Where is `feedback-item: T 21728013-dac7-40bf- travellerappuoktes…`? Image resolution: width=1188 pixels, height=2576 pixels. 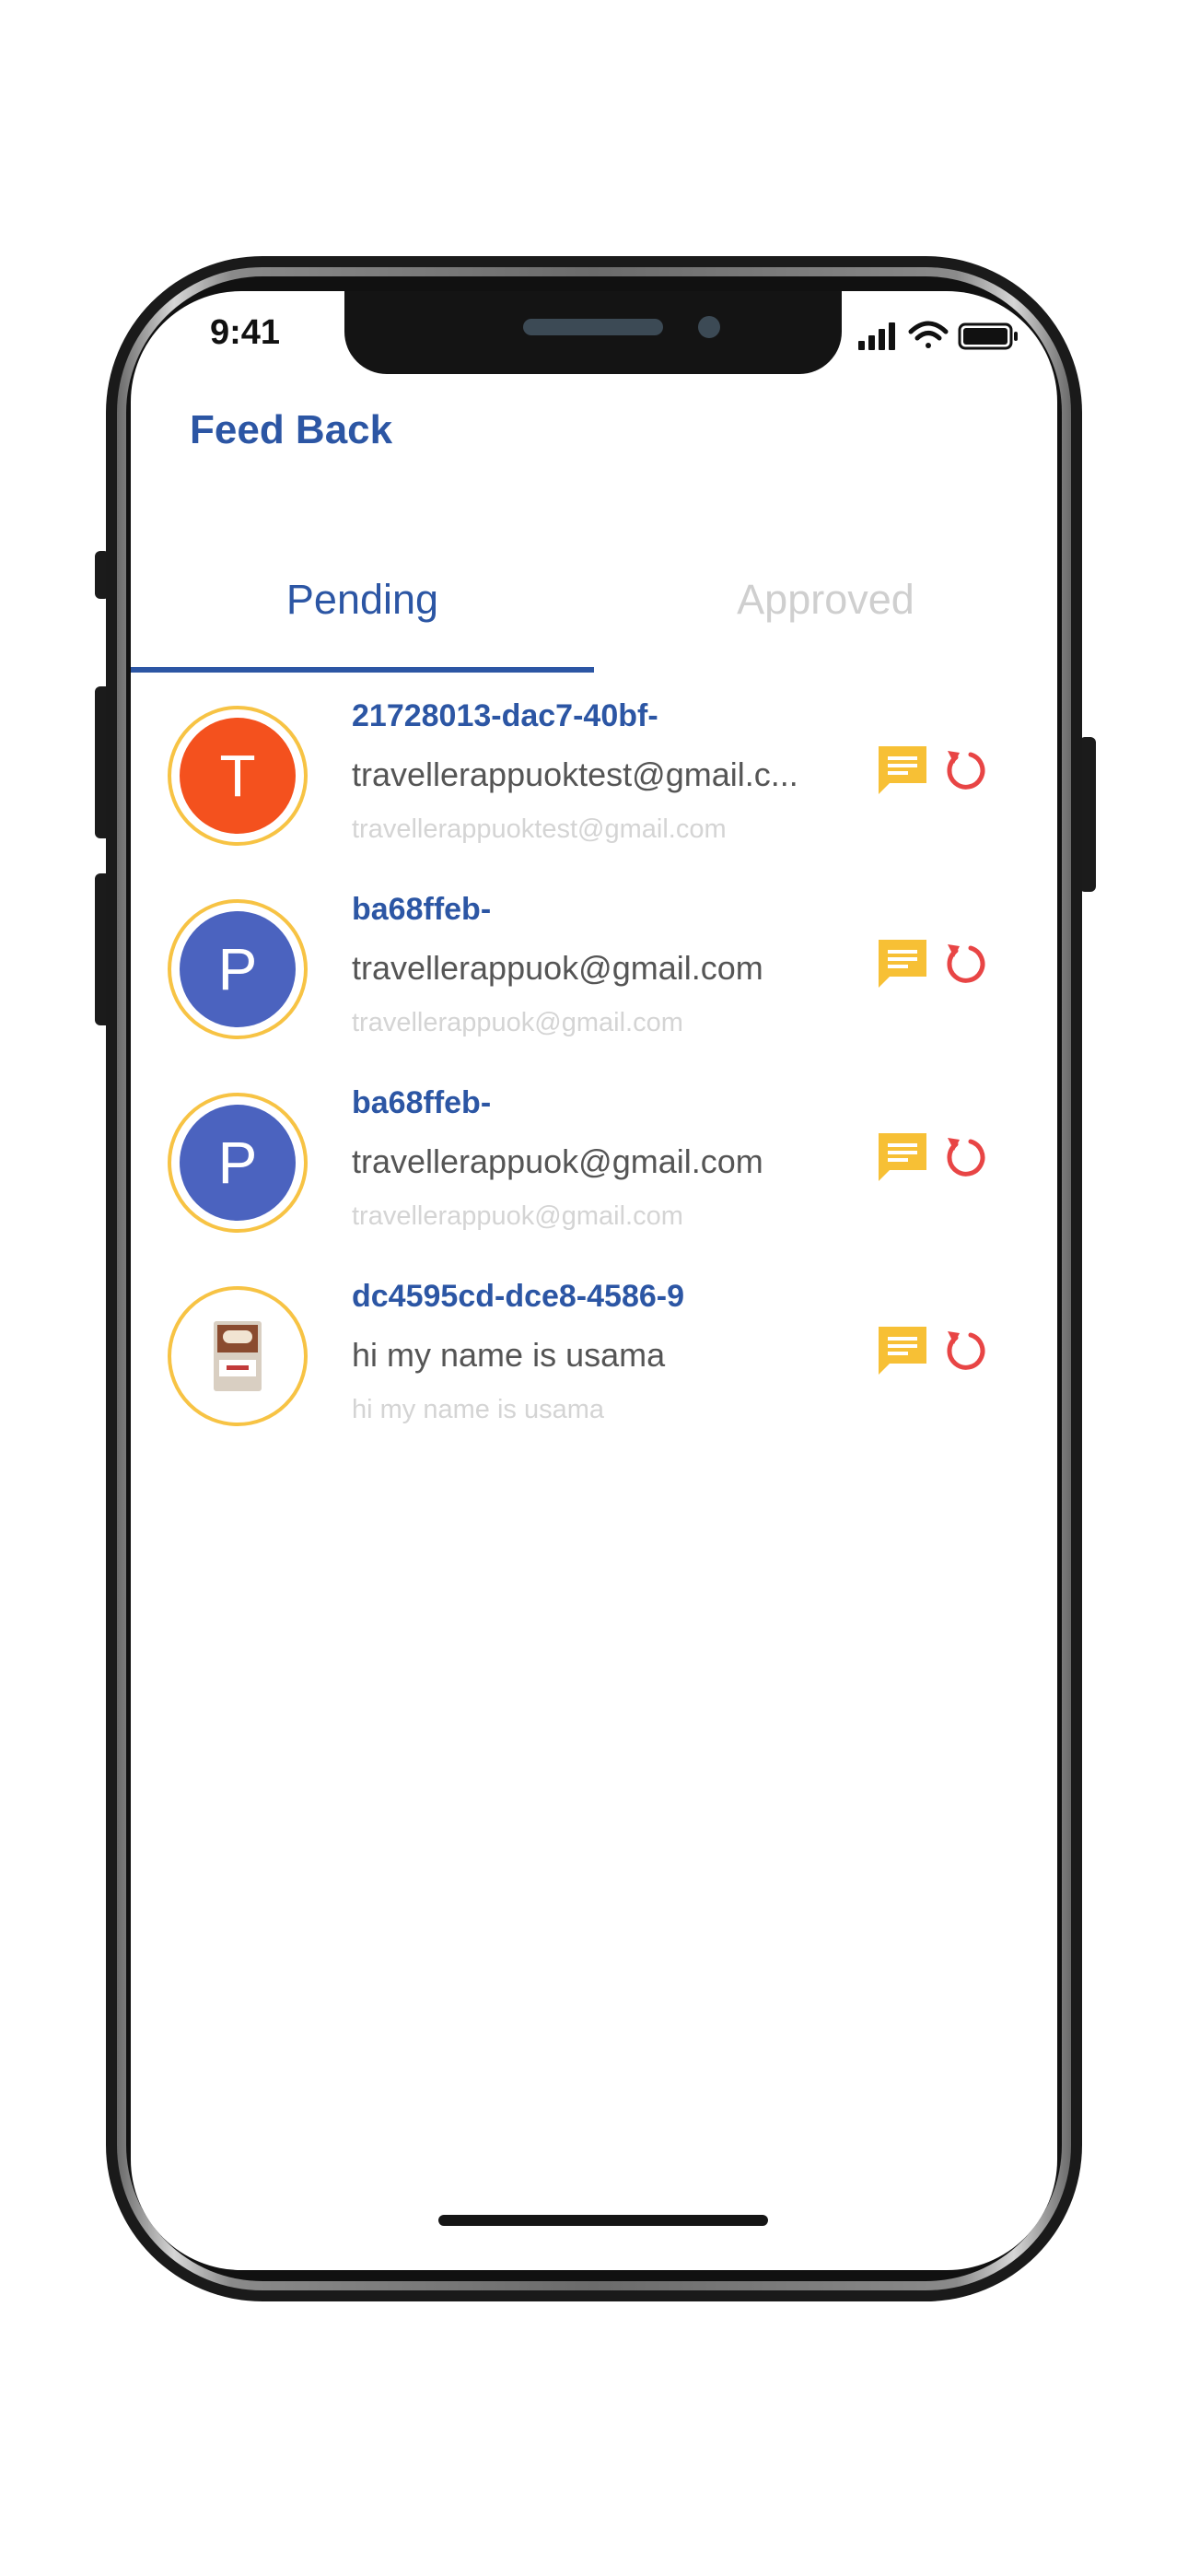
feedback-item: T 21728013-dac7-40bf- travellerappuoktes… is located at coordinates (594, 775).